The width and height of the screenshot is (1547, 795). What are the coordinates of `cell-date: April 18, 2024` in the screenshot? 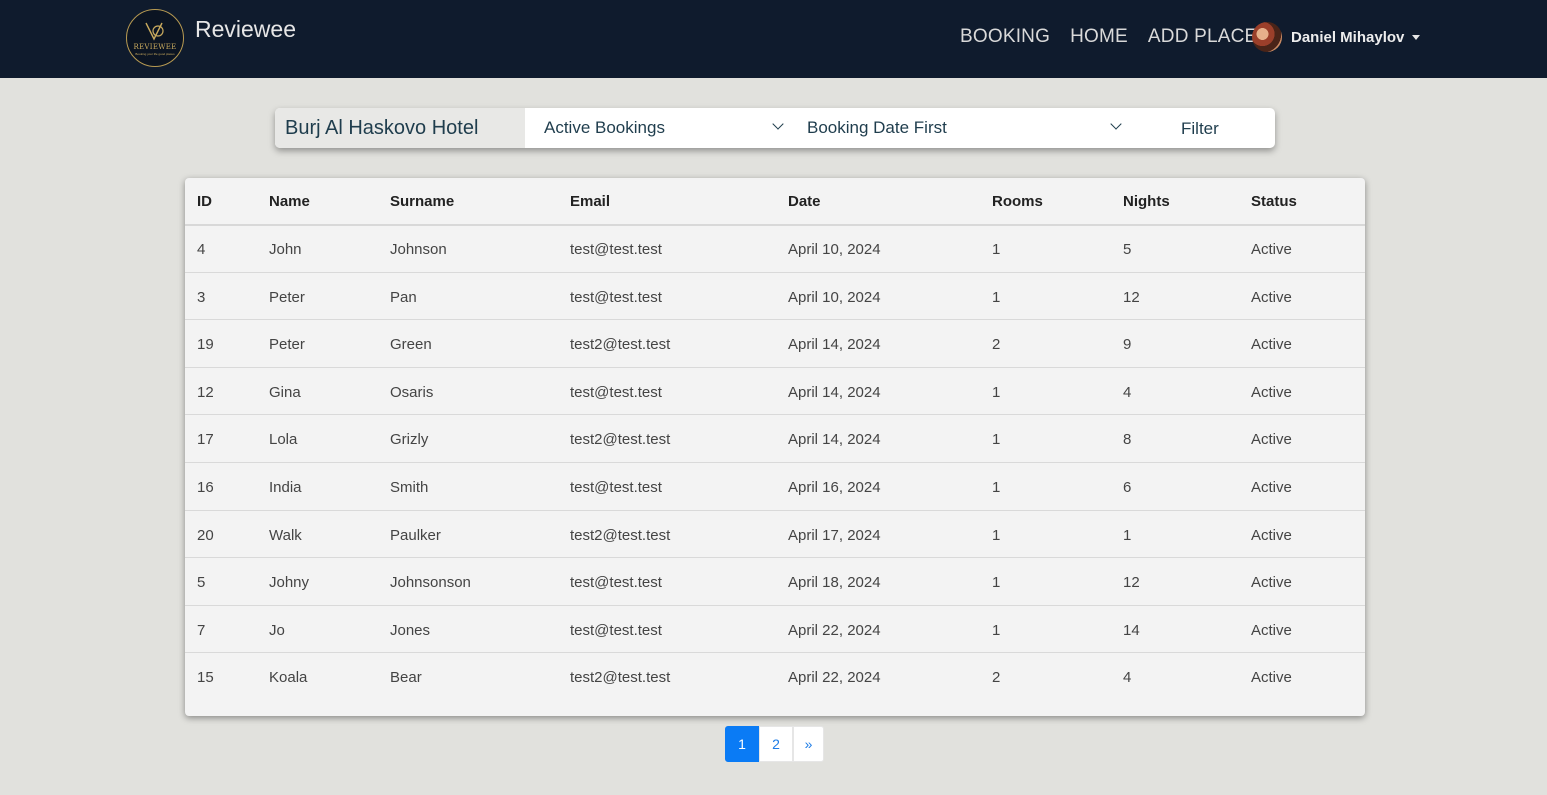 It's located at (834, 583).